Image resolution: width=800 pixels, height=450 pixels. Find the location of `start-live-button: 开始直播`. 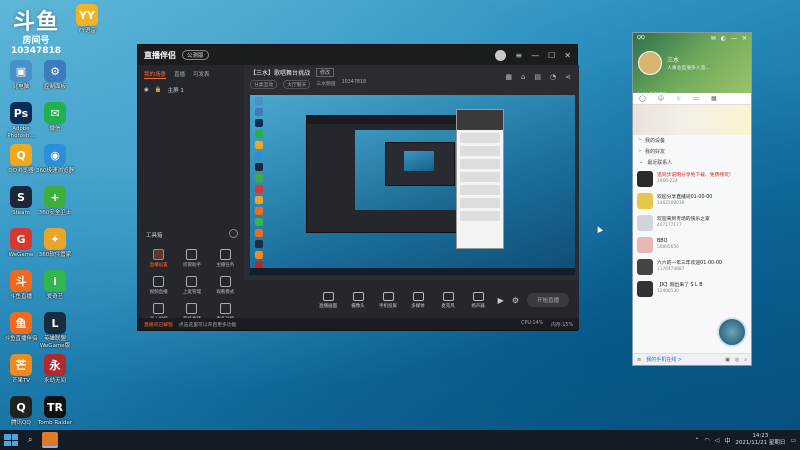

start-live-button: 开始直播 is located at coordinates (547, 300).